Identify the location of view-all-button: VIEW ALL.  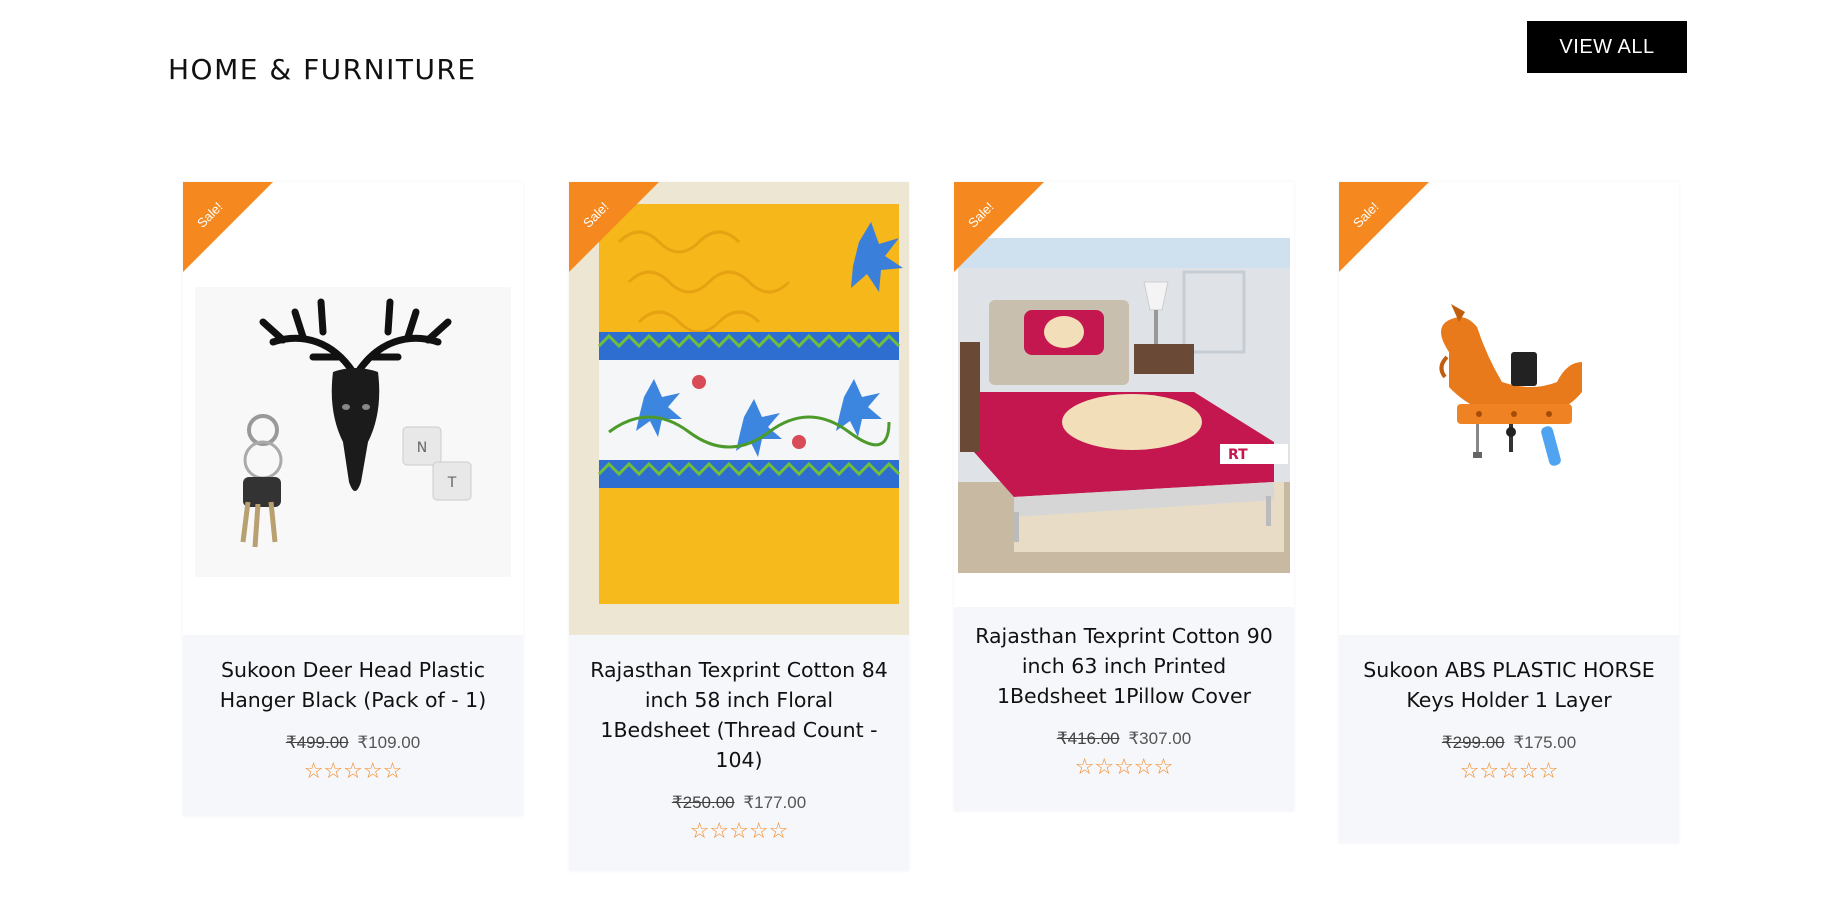
(1607, 47).